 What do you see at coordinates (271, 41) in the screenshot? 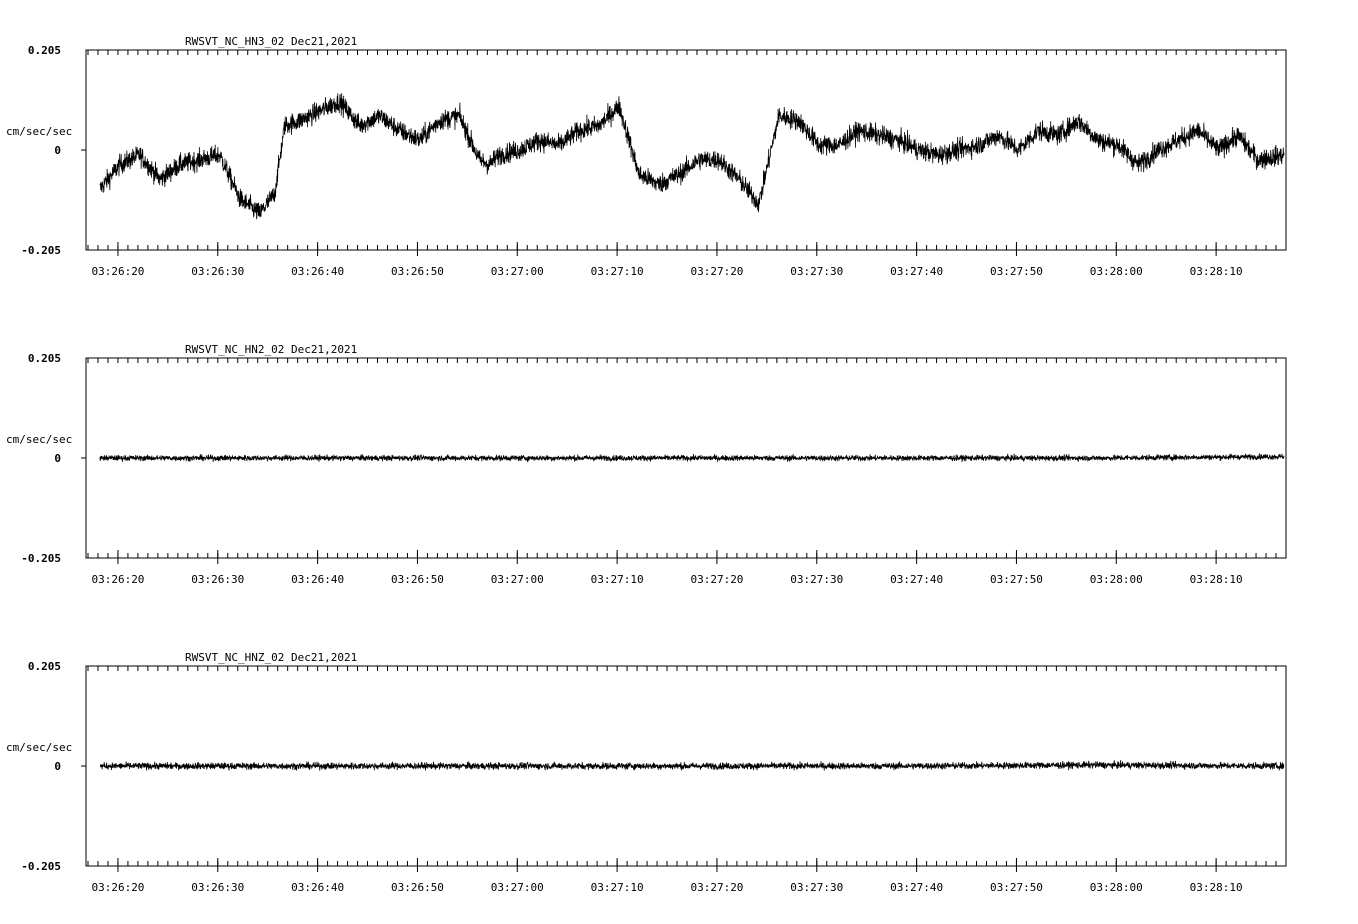
I see `chart-title: RWSVT_NC_HN3_02 Dec21,2021` at bounding box center [271, 41].